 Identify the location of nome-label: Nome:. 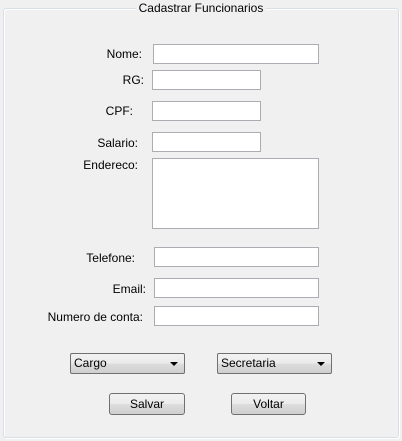
(124, 54).